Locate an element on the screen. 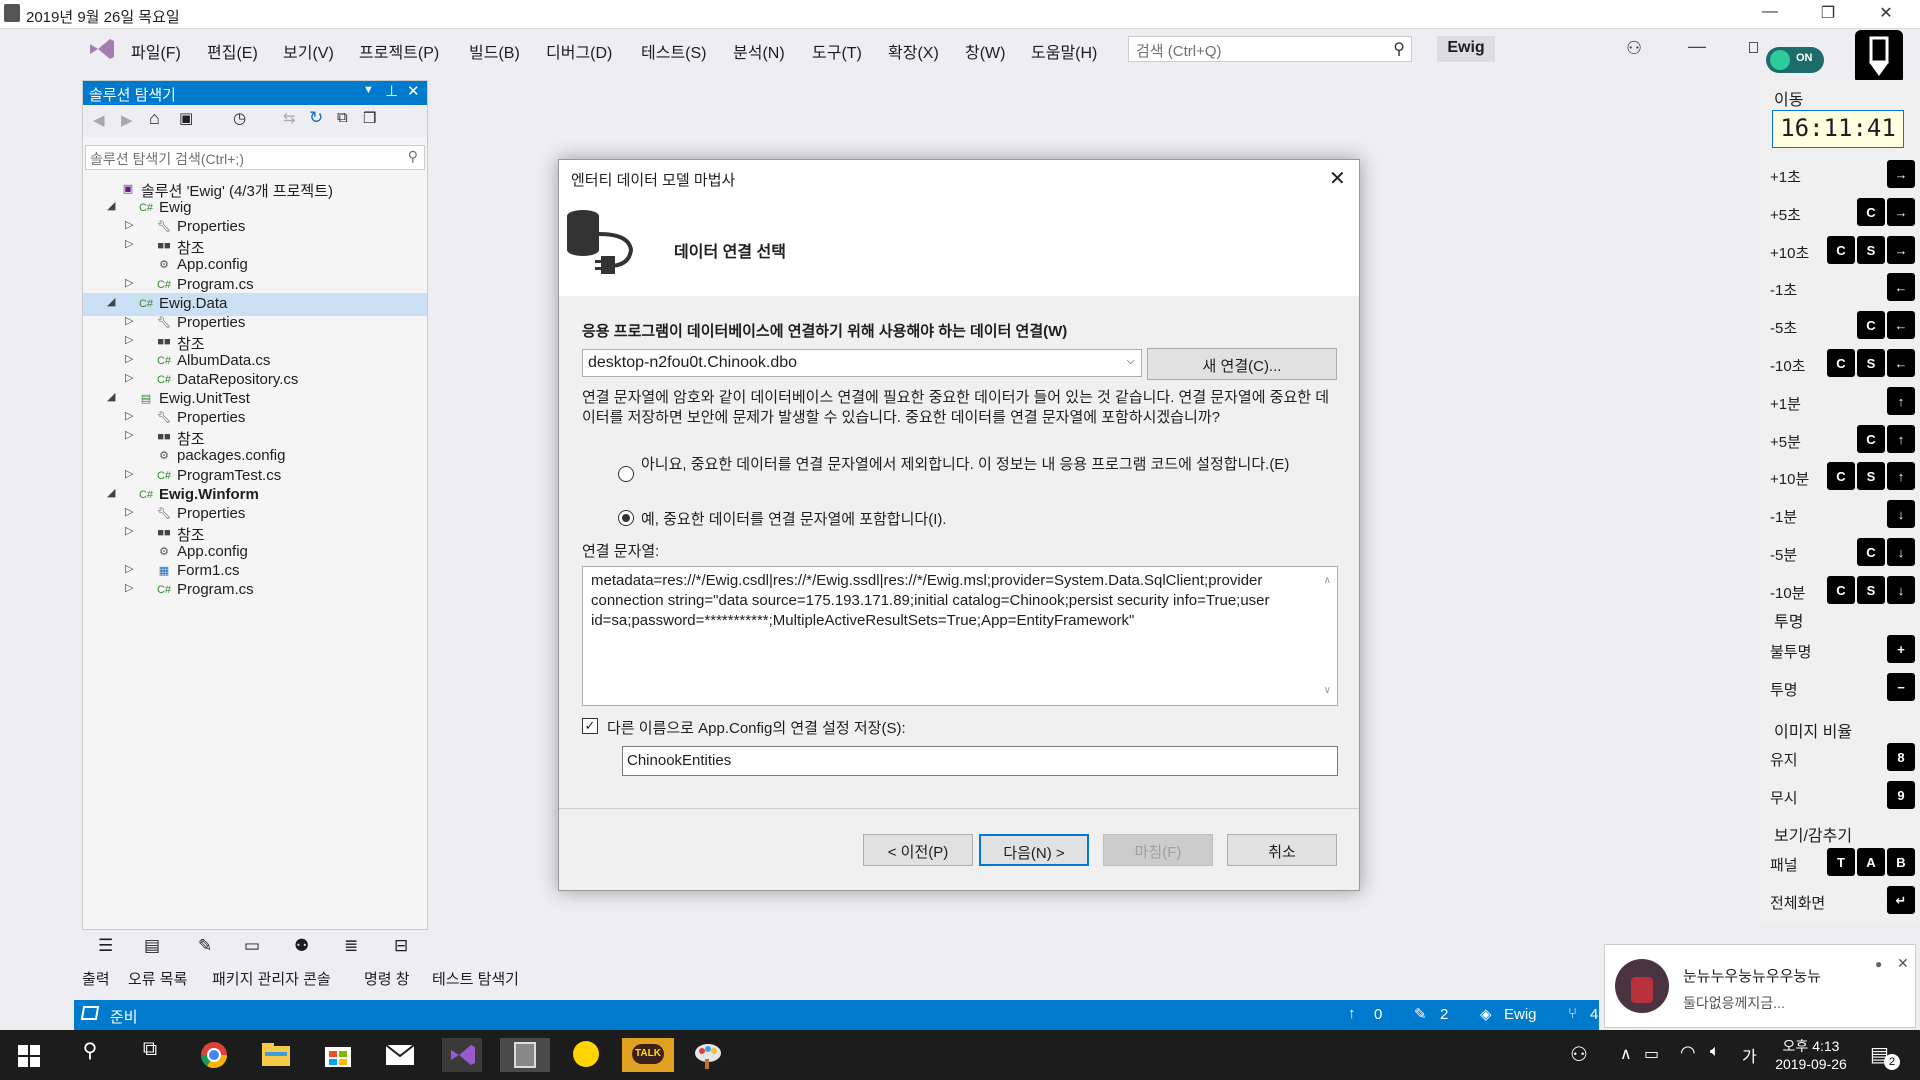 This screenshot has height=1080, width=1920. scroll-up-icon: ∧ is located at coordinates (1327, 581).